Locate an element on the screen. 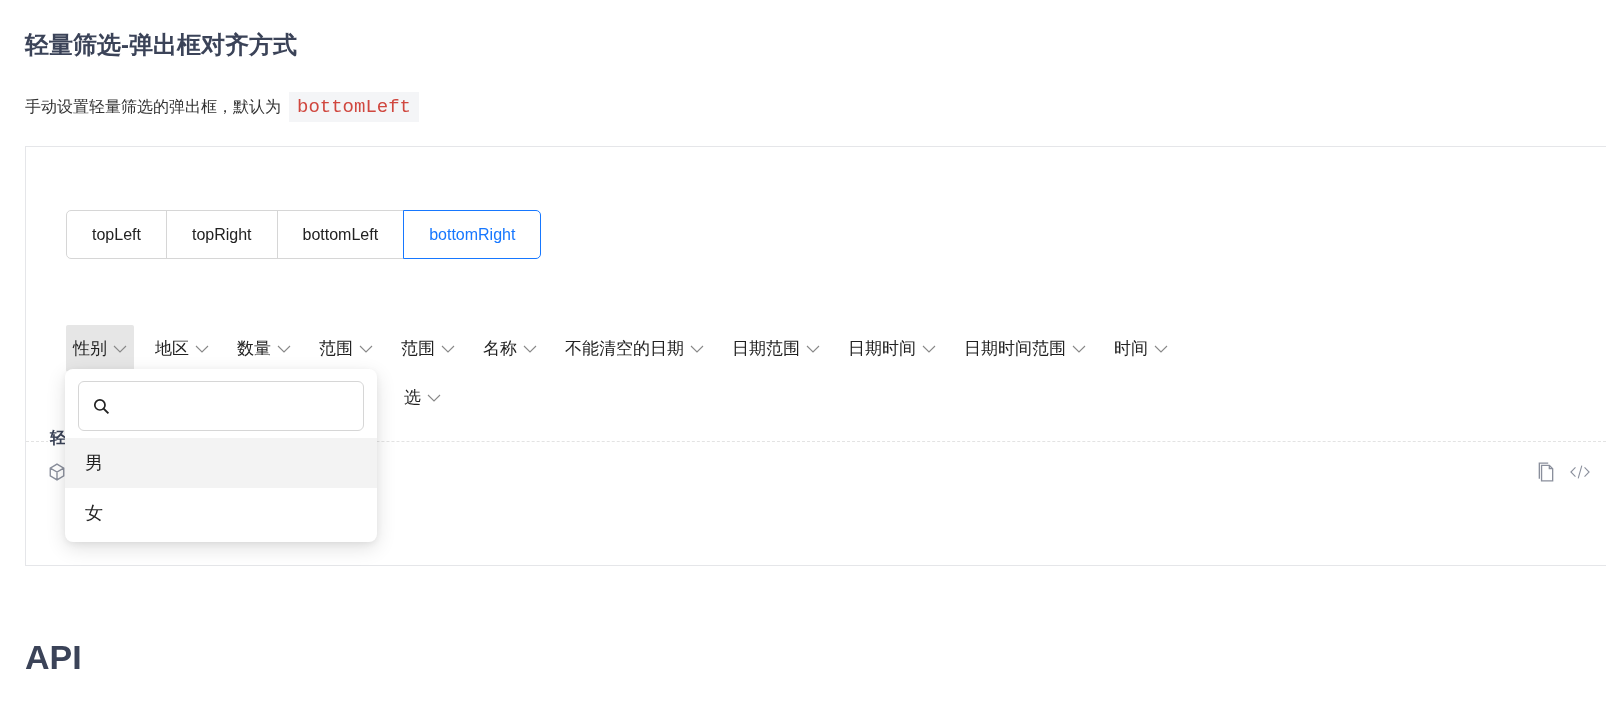  filter-dropdown: 选 is located at coordinates (422, 397).